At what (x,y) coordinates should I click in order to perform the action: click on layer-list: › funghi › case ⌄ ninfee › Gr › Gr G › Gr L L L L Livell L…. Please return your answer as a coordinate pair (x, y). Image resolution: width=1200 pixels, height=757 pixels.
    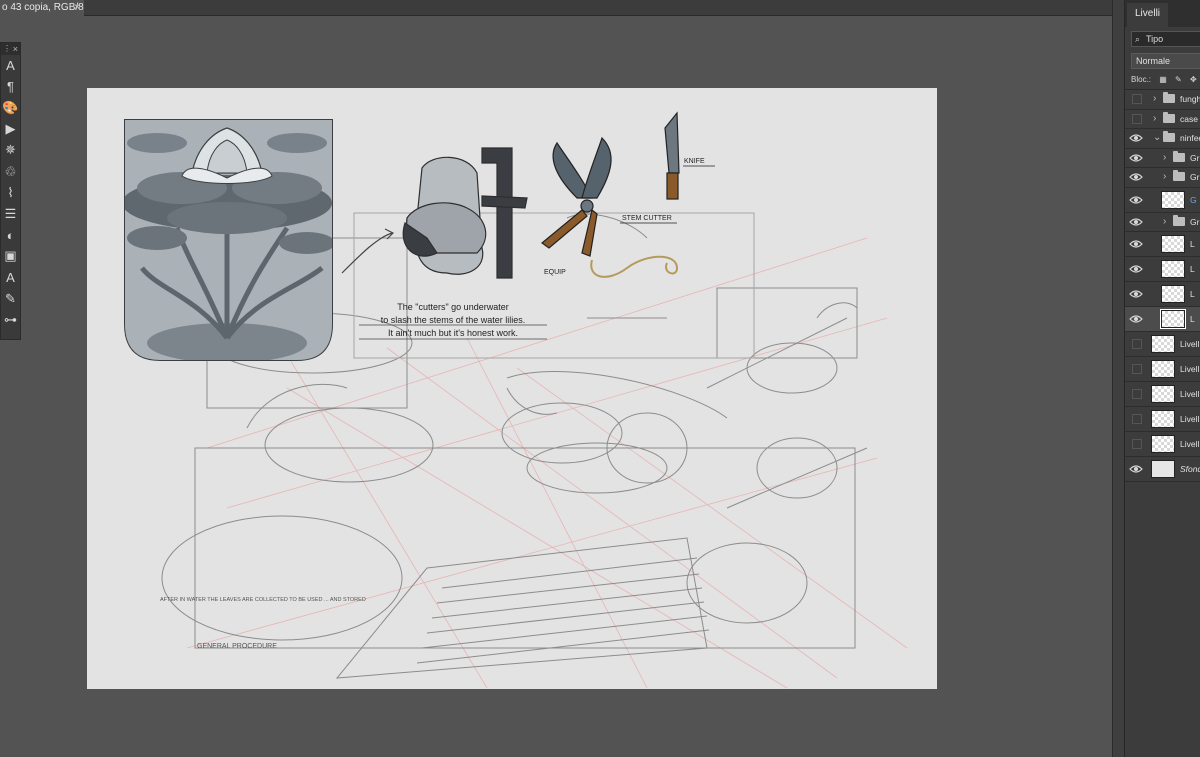
    Looking at the image, I should click on (1162, 285).